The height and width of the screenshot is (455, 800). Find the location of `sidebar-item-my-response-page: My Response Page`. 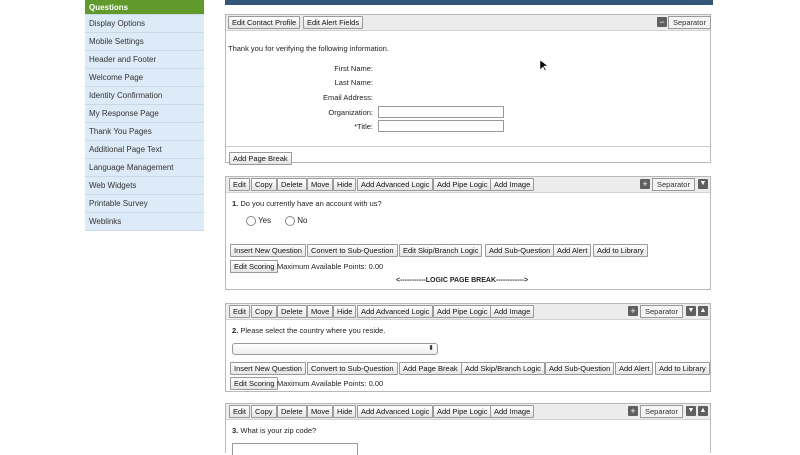

sidebar-item-my-response-page: My Response Page is located at coordinates (144, 114).